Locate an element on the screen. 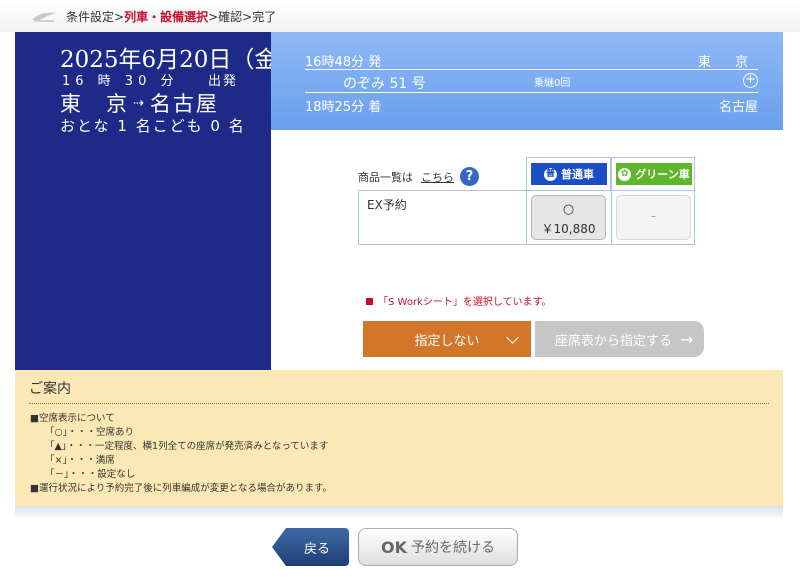 The height and width of the screenshot is (577, 800). green-car-badge: ✿ グリーン車 is located at coordinates (654, 174).